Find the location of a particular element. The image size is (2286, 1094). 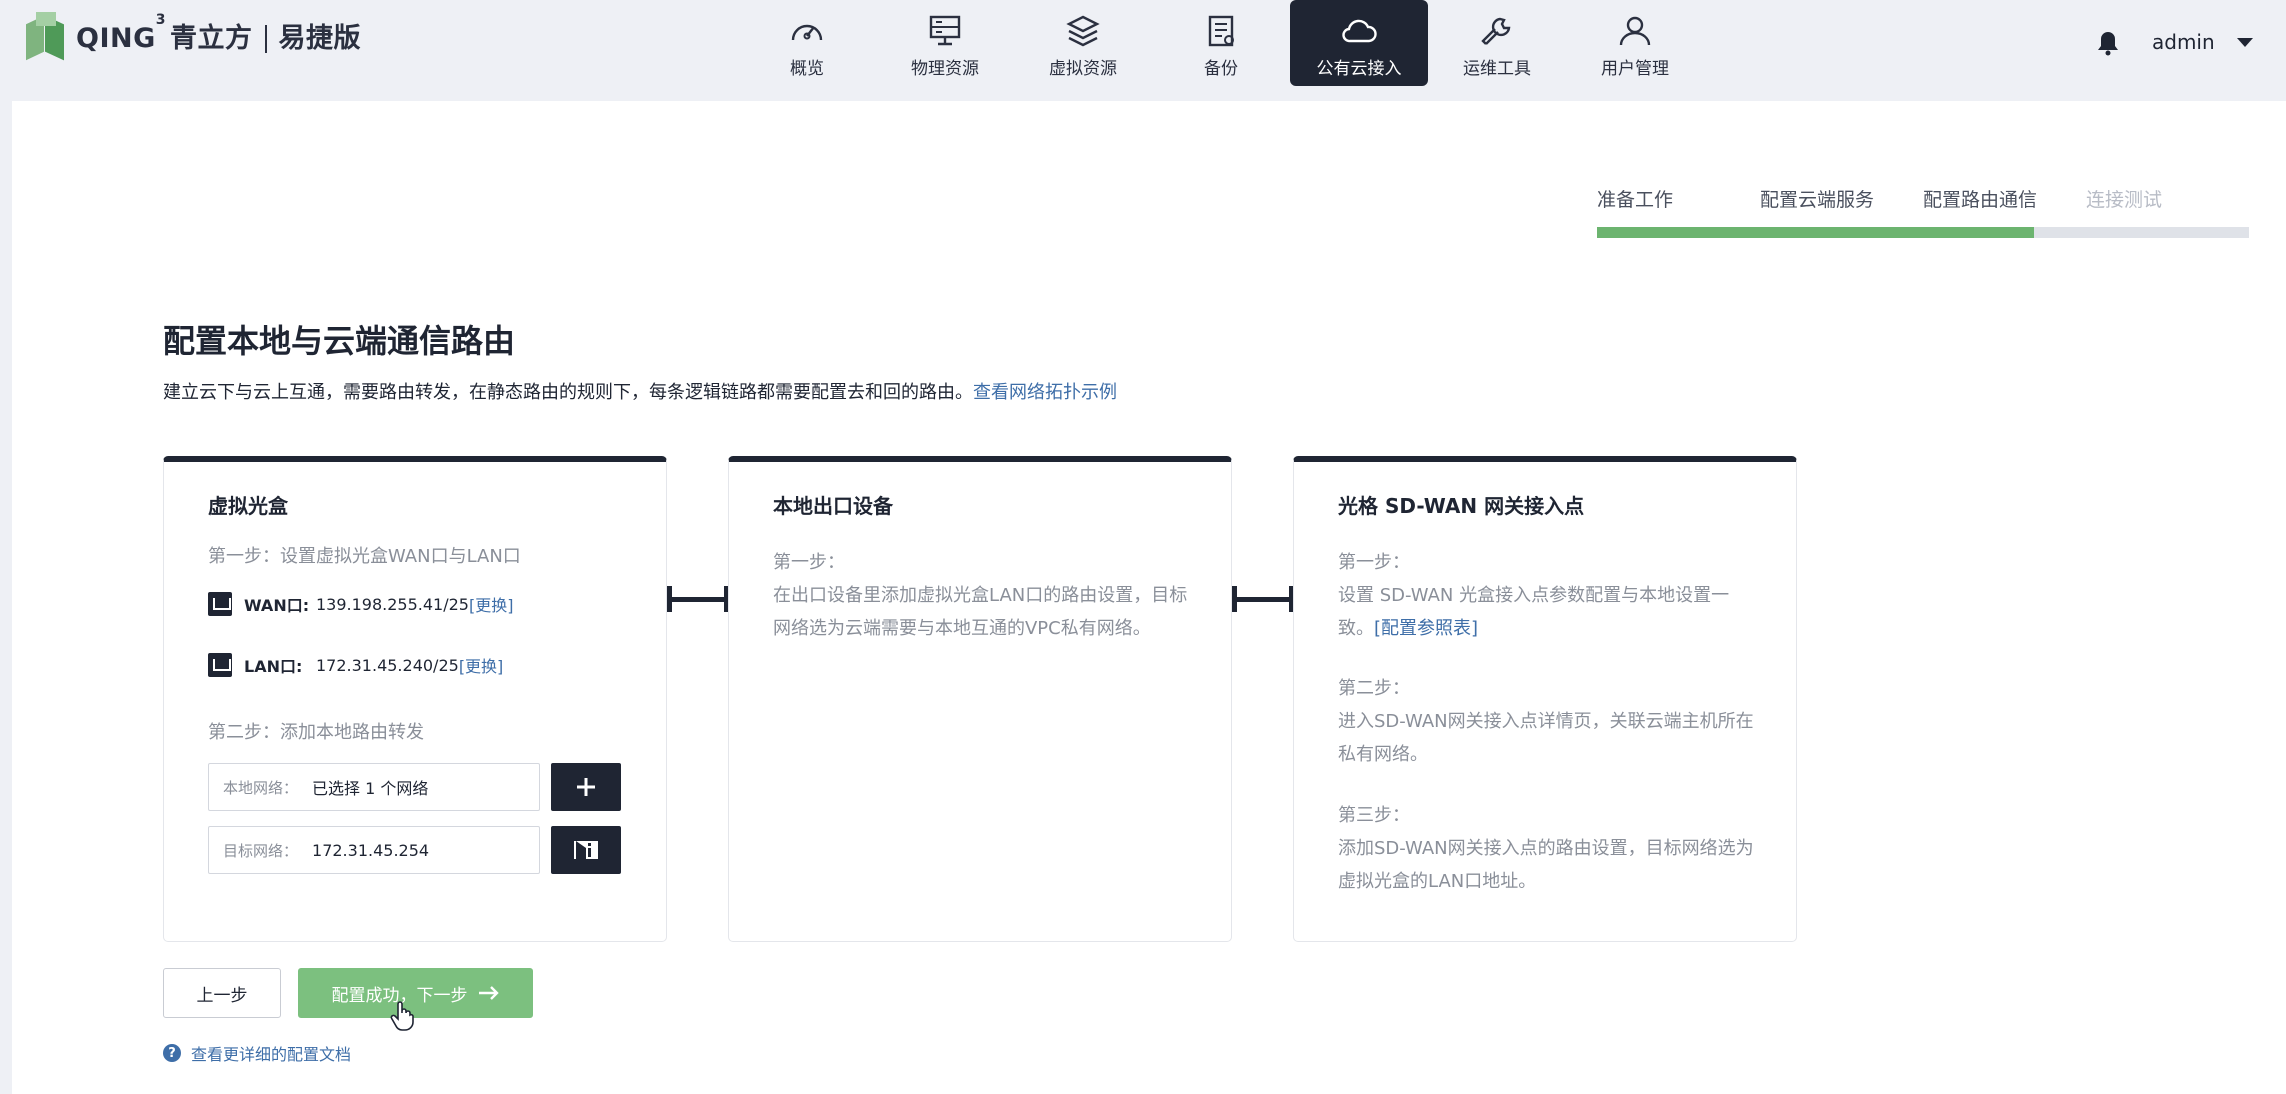

logo: QING3青立方 易捷版 is located at coordinates (194, 35).